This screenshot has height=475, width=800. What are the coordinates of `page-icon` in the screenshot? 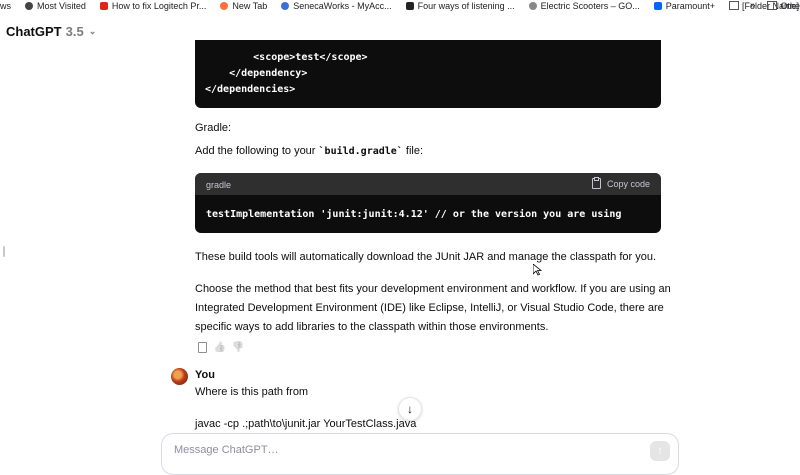 It's located at (409, 5).